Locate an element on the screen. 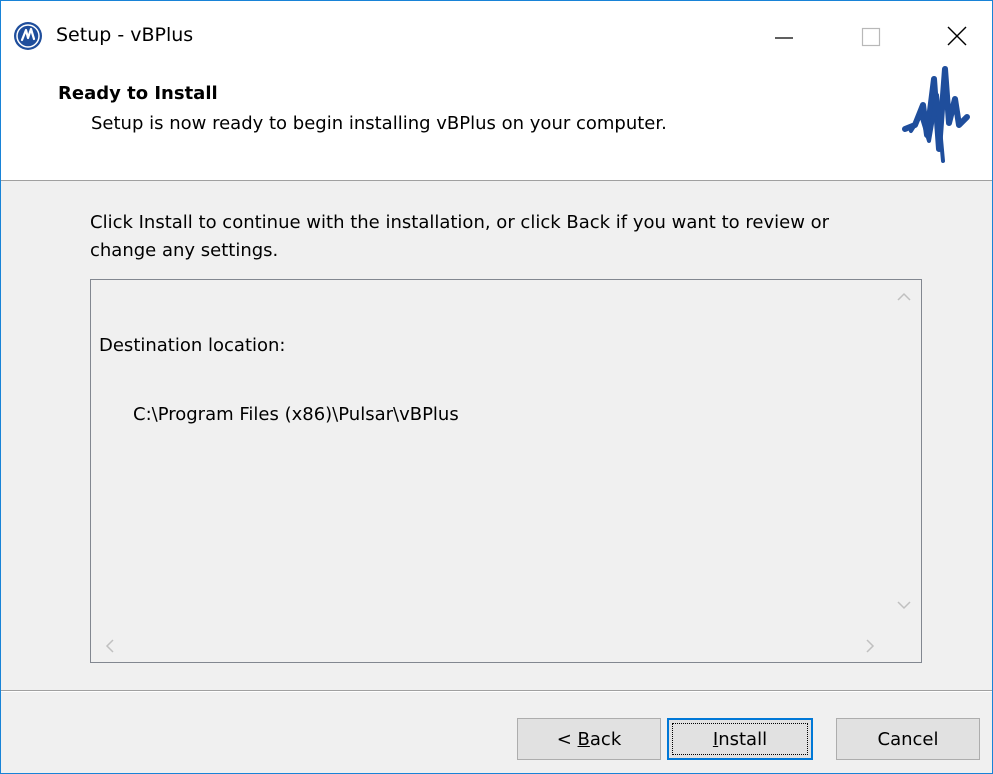  scroll-up-icon is located at coordinates (904, 297).